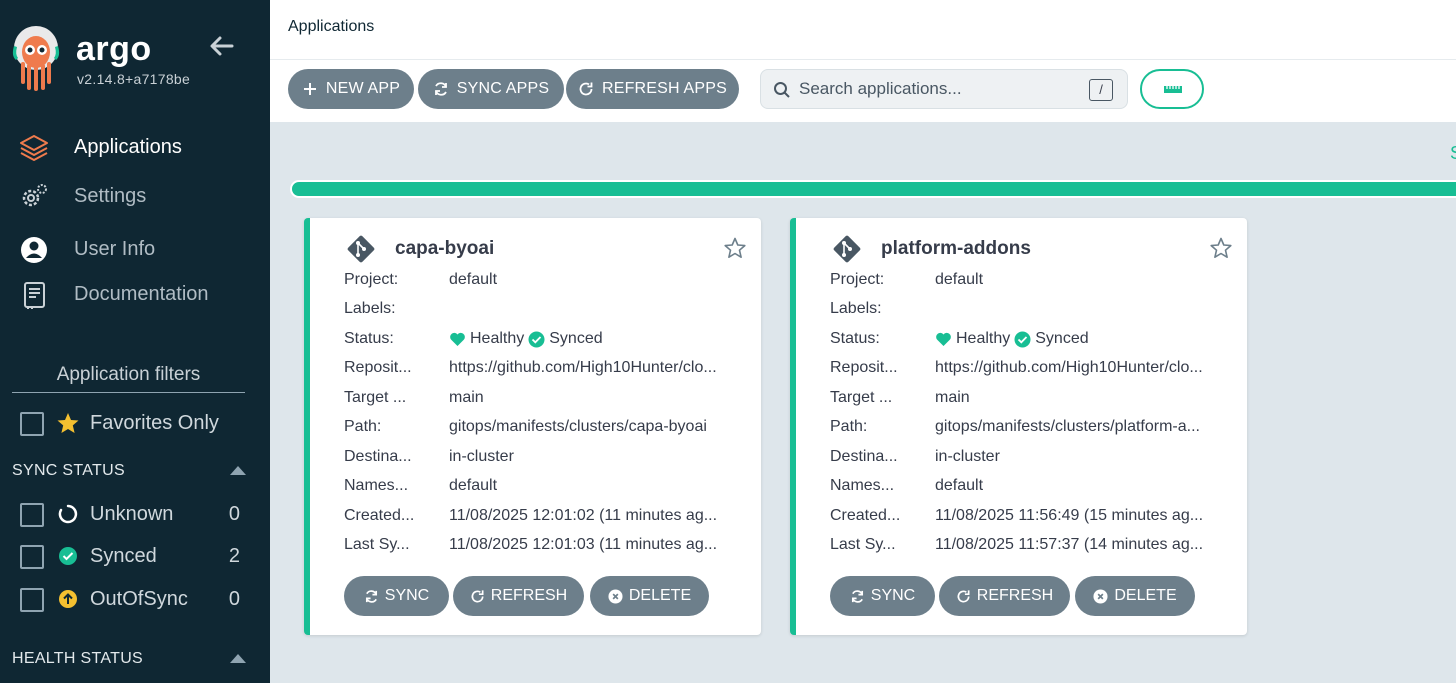 The image size is (1456, 683). Describe the element at coordinates (444, 249) in the screenshot. I see `app-name: capa-byoai` at that location.